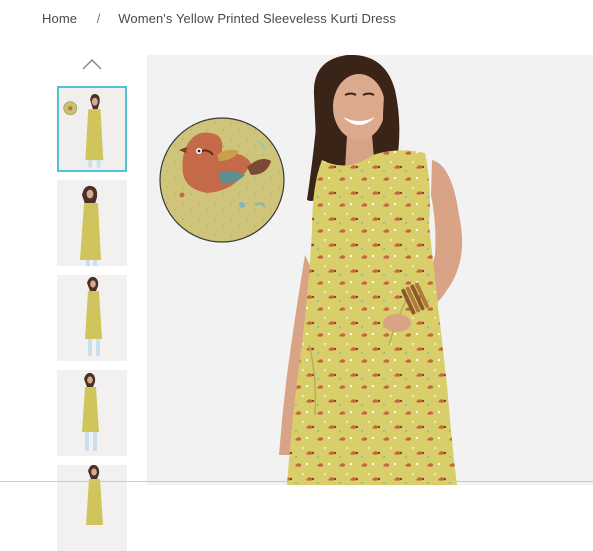 The image size is (593, 551). I want to click on thumbnail-prev-button, so click(92, 64).